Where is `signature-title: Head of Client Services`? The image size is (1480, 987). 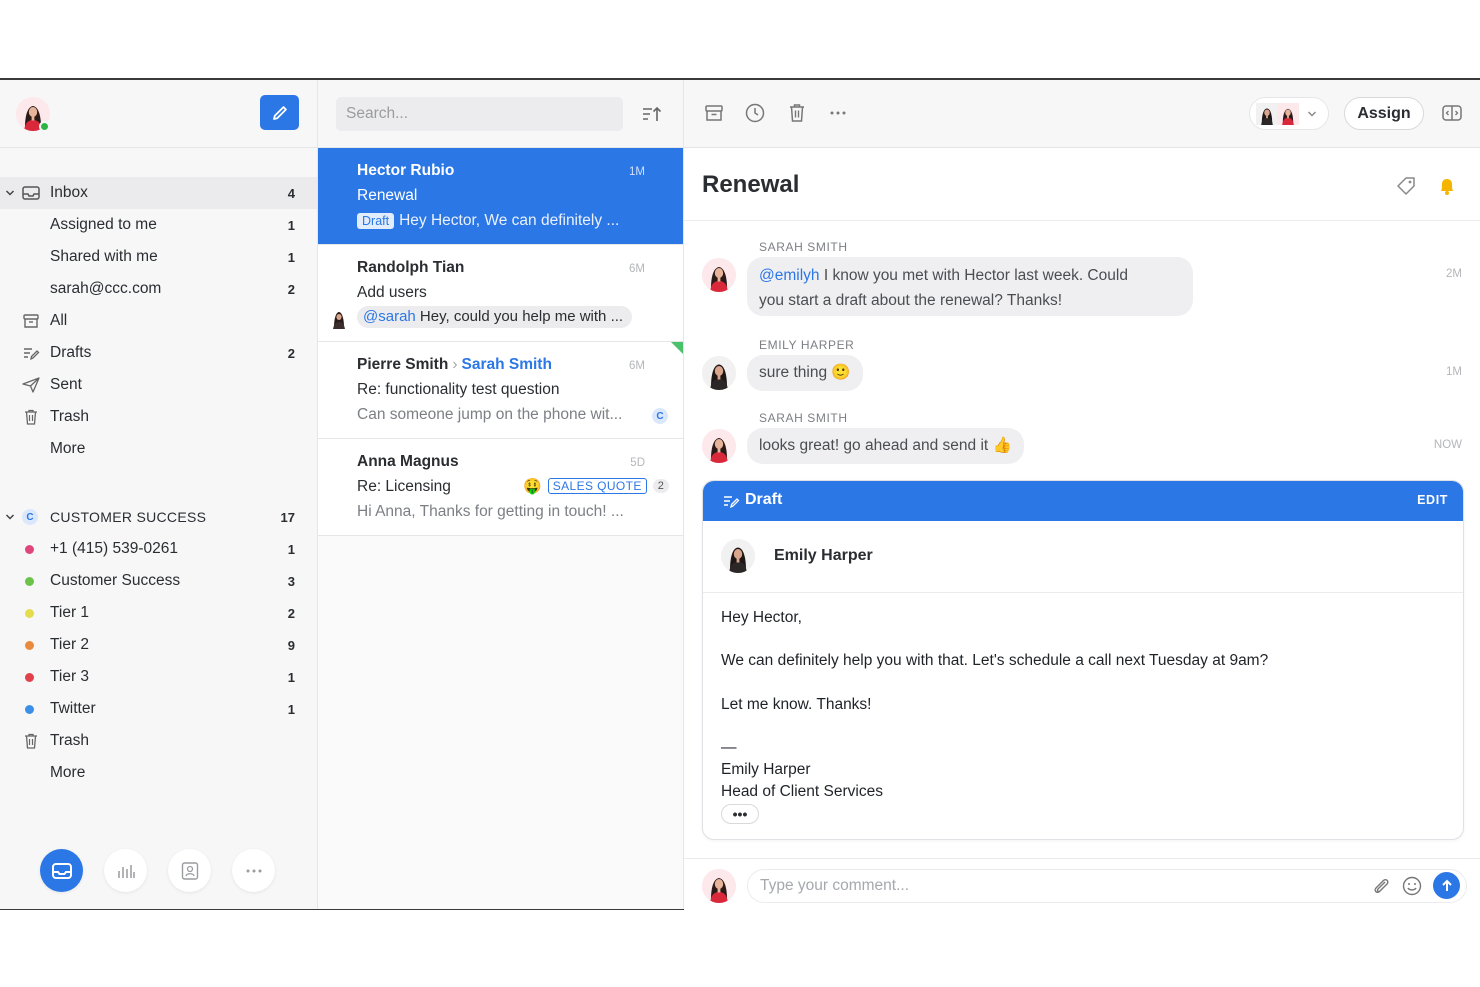
signature-title: Head of Client Services is located at coordinates (802, 791).